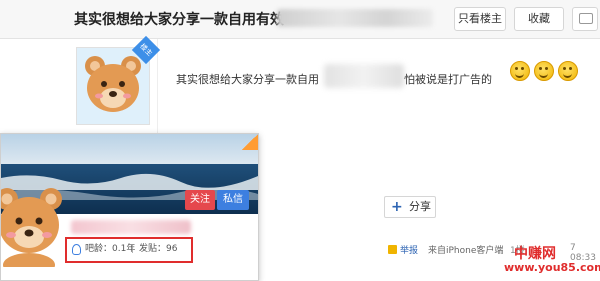 The height and width of the screenshot is (281, 600). What do you see at coordinates (250, 142) in the screenshot?
I see `card-corner-ribbon` at bounding box center [250, 142].